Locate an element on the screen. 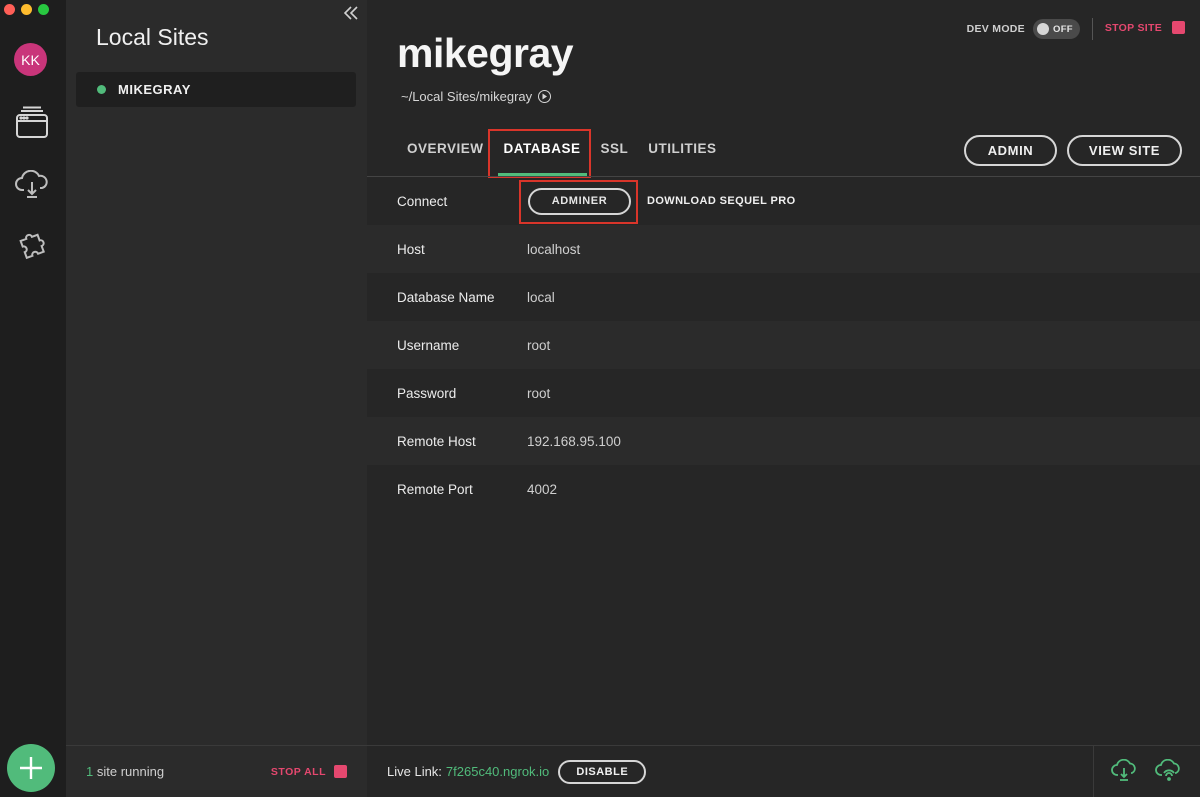 This screenshot has height=797, width=1200. addons-icon is located at coordinates (32, 246).